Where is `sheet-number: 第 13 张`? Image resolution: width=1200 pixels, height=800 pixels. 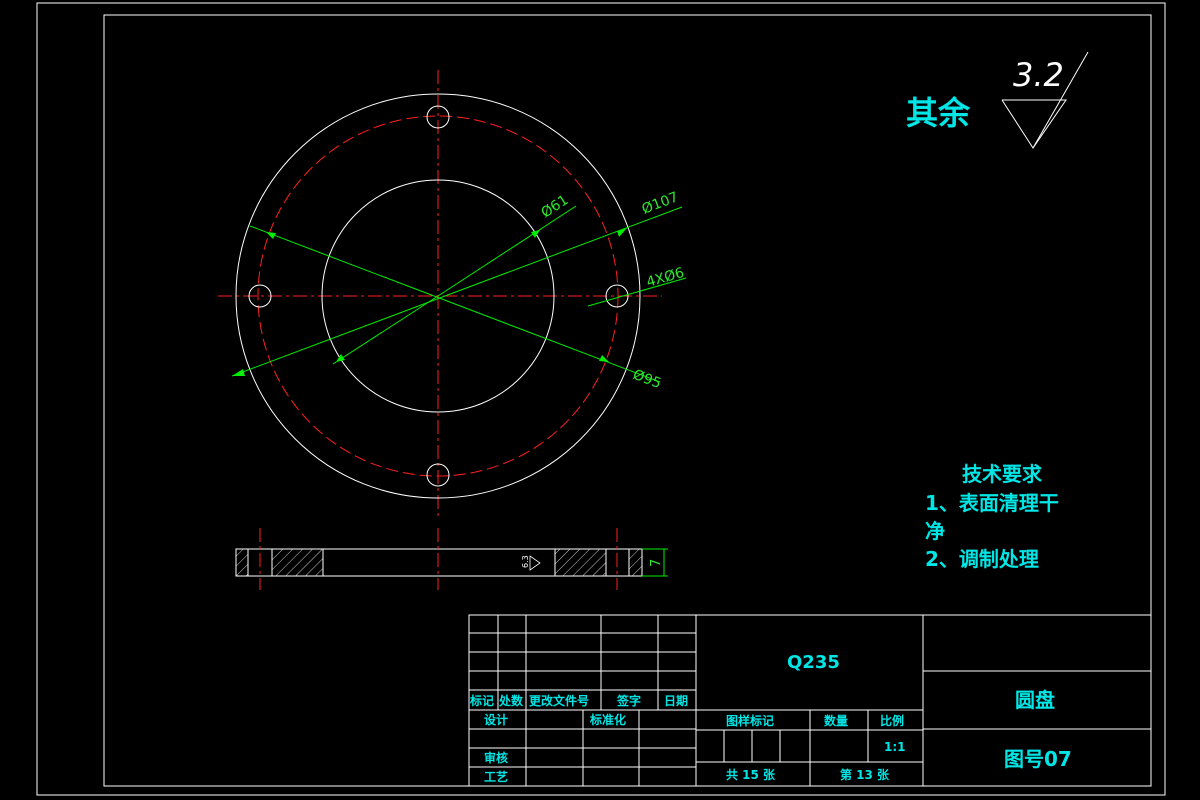
sheet-number: 第 13 张 is located at coordinates (865, 774).